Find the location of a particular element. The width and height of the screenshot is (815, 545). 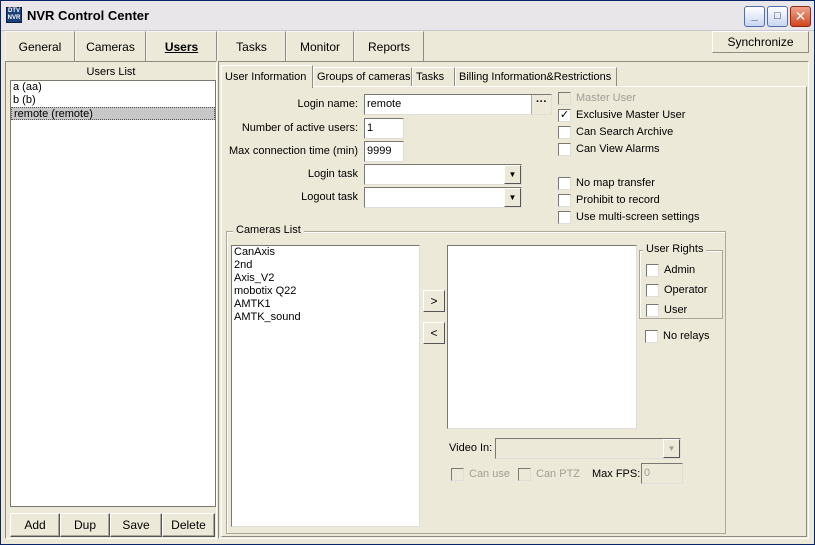

browse-login-button: ··· is located at coordinates (541, 104).